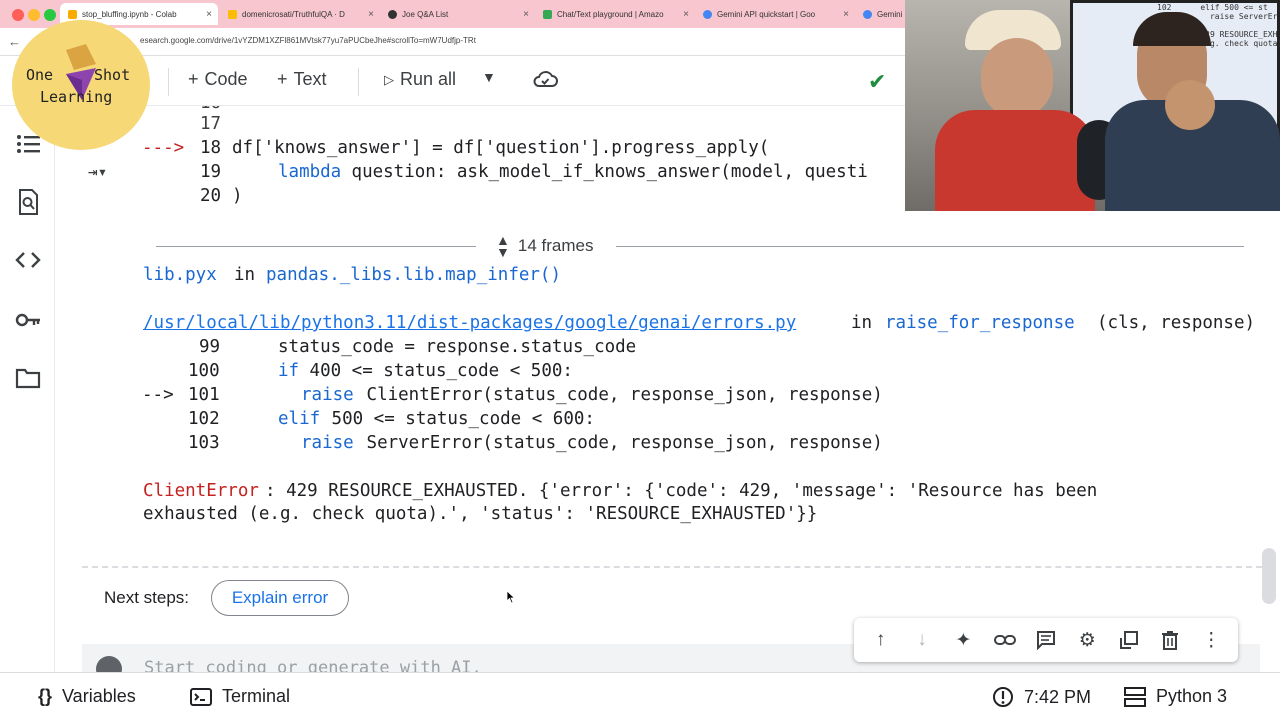 This screenshot has height=720, width=1280. I want to click on cloud-check-icon, so click(545, 79).